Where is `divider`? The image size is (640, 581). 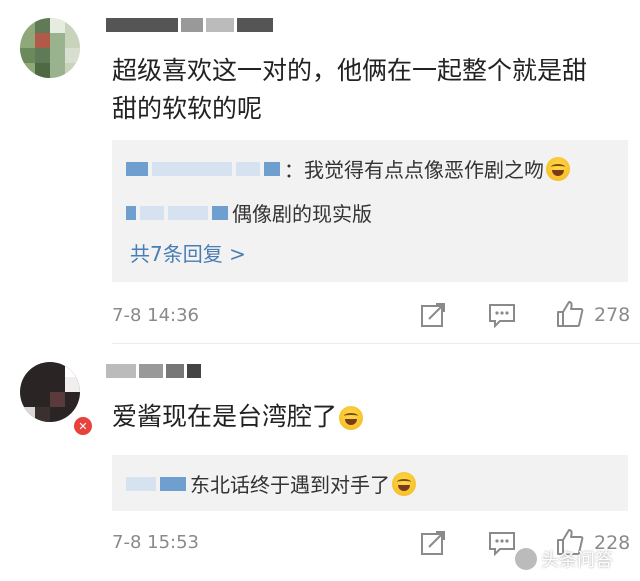 divider is located at coordinates (376, 343).